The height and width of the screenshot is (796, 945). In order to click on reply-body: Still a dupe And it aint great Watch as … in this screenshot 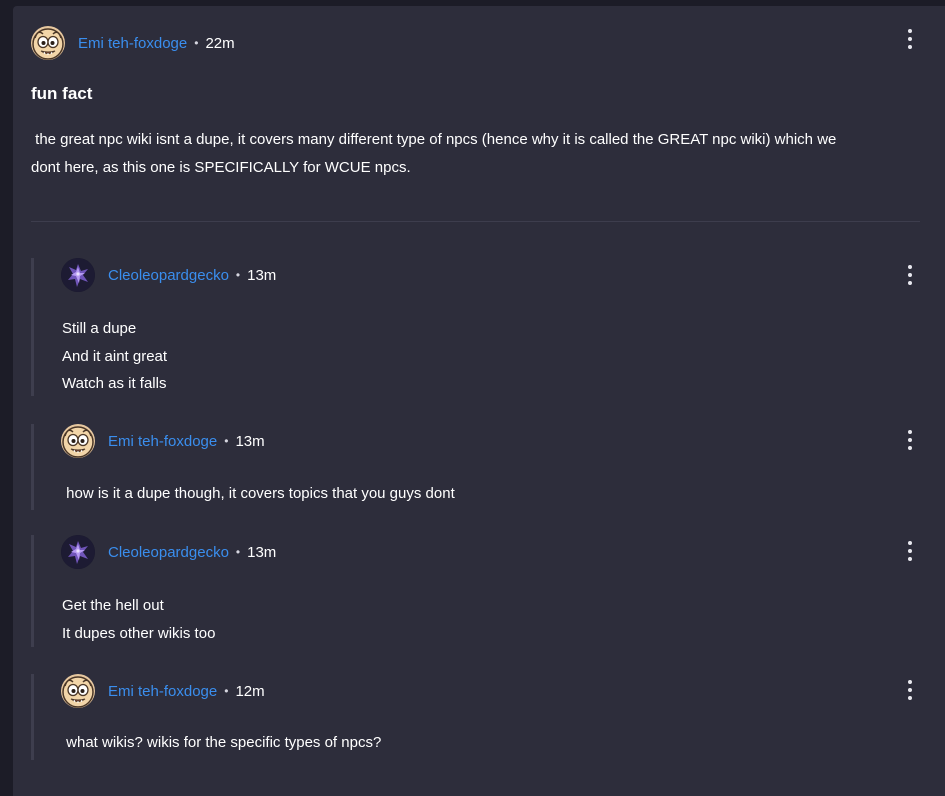, I will do `click(114, 356)`.